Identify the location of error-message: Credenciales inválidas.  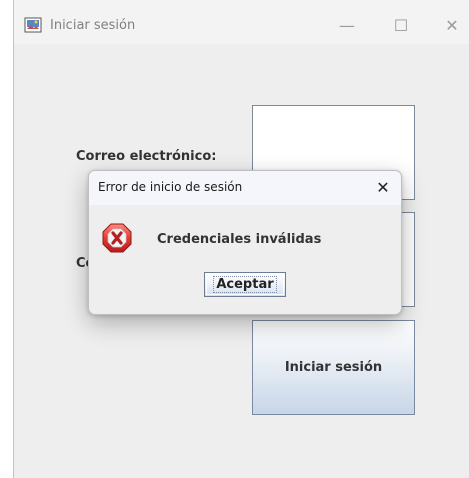
(239, 239).